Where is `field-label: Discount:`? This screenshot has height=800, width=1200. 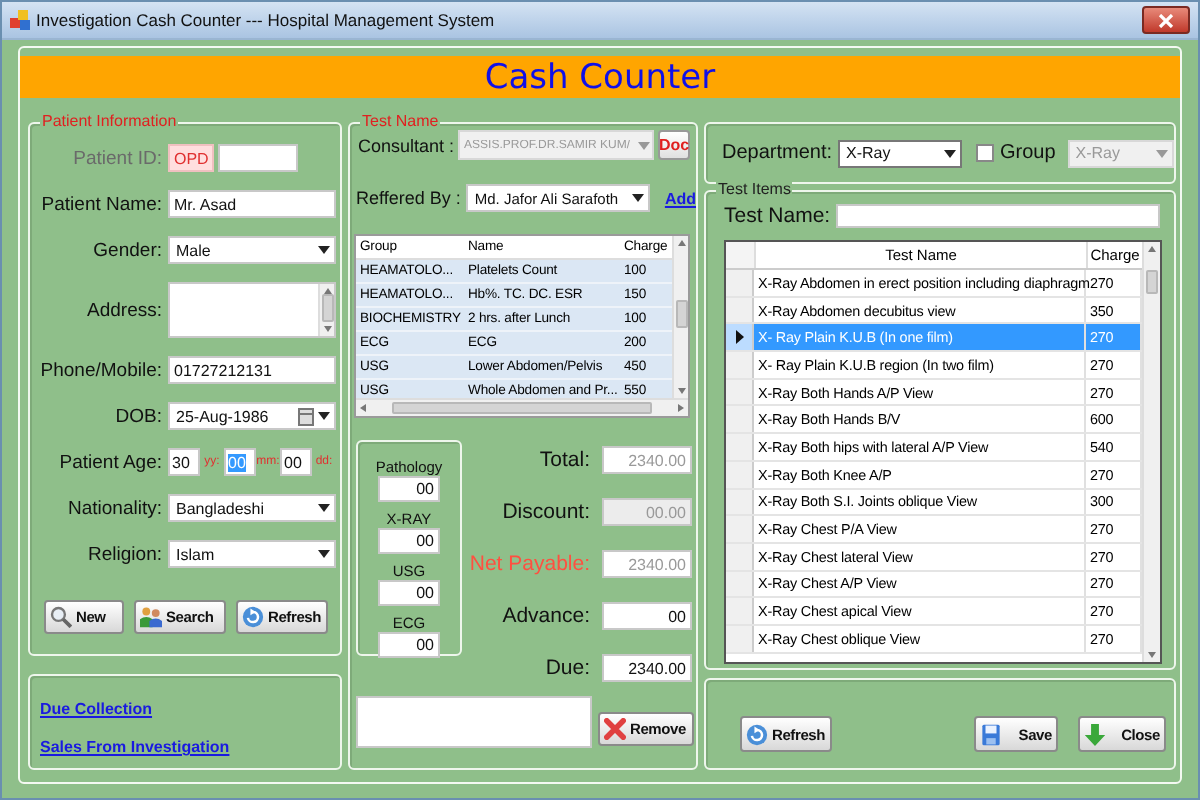 field-label: Discount: is located at coordinates (546, 512).